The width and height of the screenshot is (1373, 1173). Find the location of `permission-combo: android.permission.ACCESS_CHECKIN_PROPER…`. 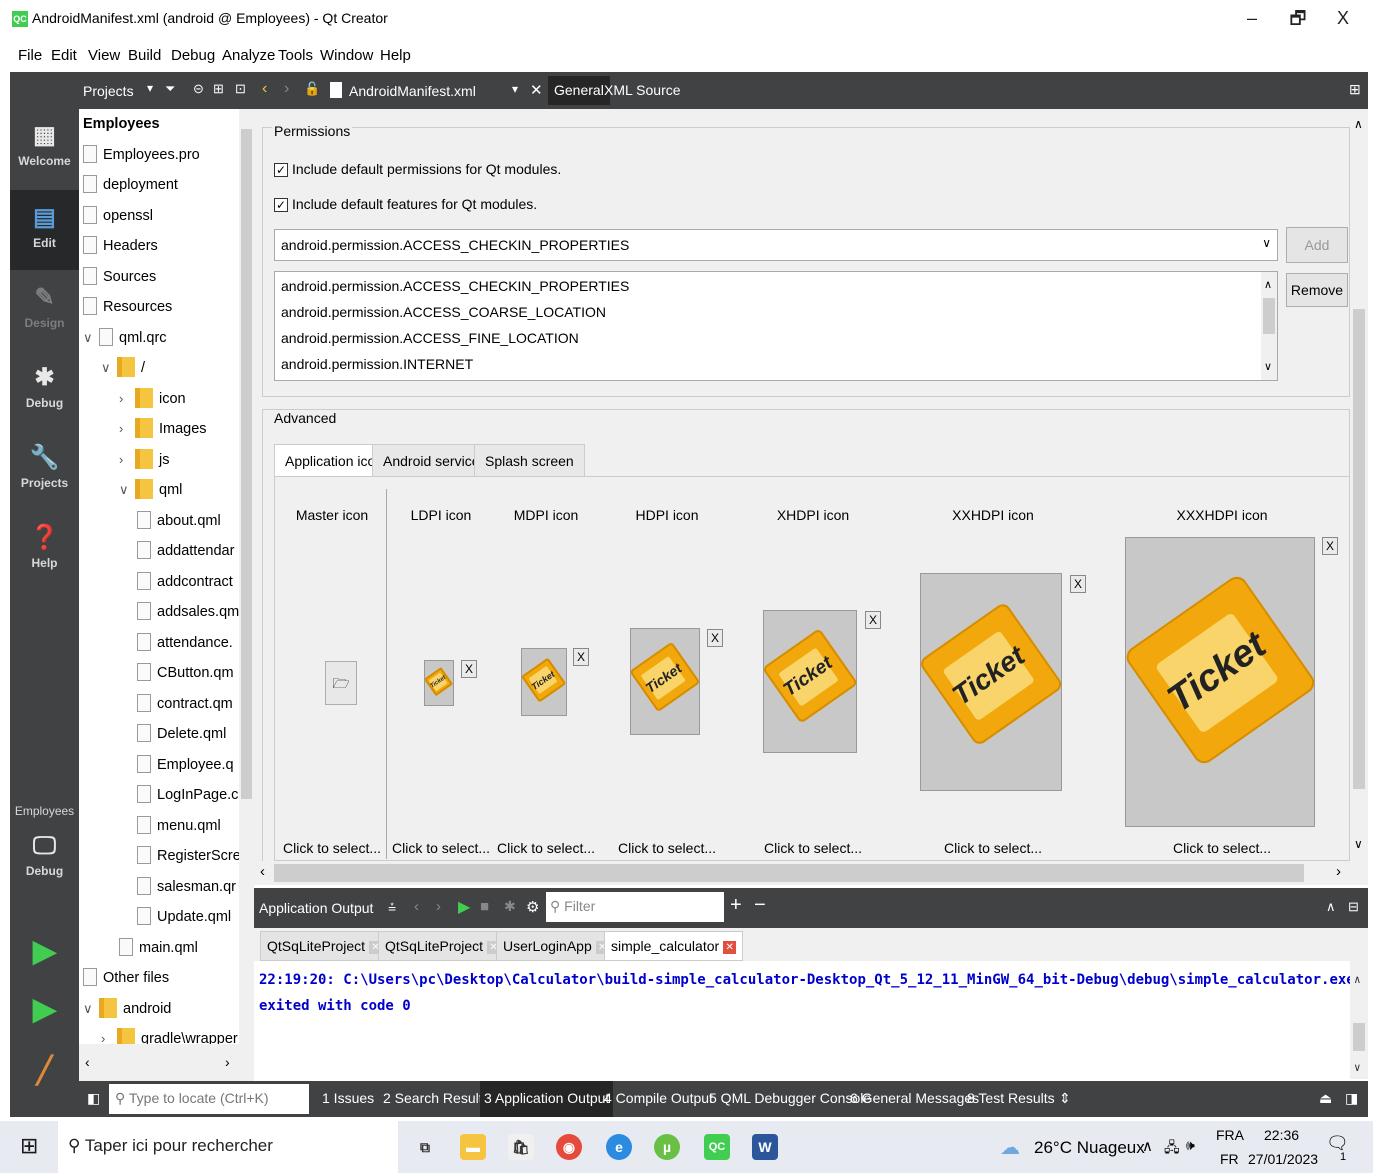

permission-combo: android.permission.ACCESS_CHECKIN_PROPER… is located at coordinates (776, 245).